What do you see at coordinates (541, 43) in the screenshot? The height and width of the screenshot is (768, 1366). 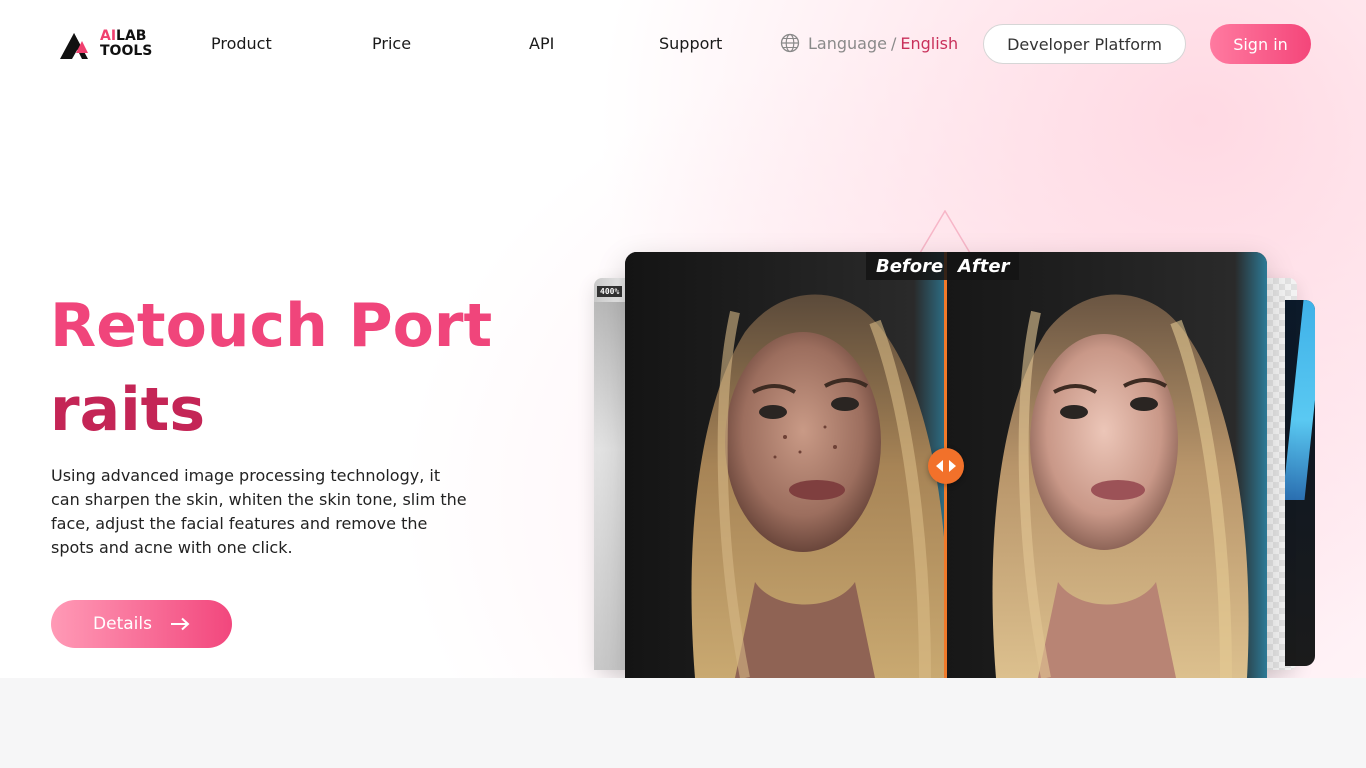 I see `nav-api: API` at bounding box center [541, 43].